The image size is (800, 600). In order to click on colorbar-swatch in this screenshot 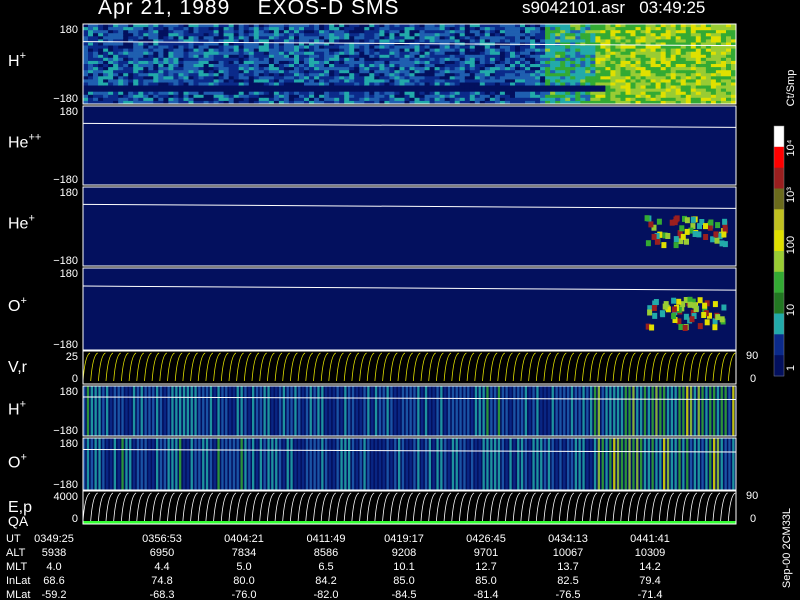, I will do `click(779, 366)`.